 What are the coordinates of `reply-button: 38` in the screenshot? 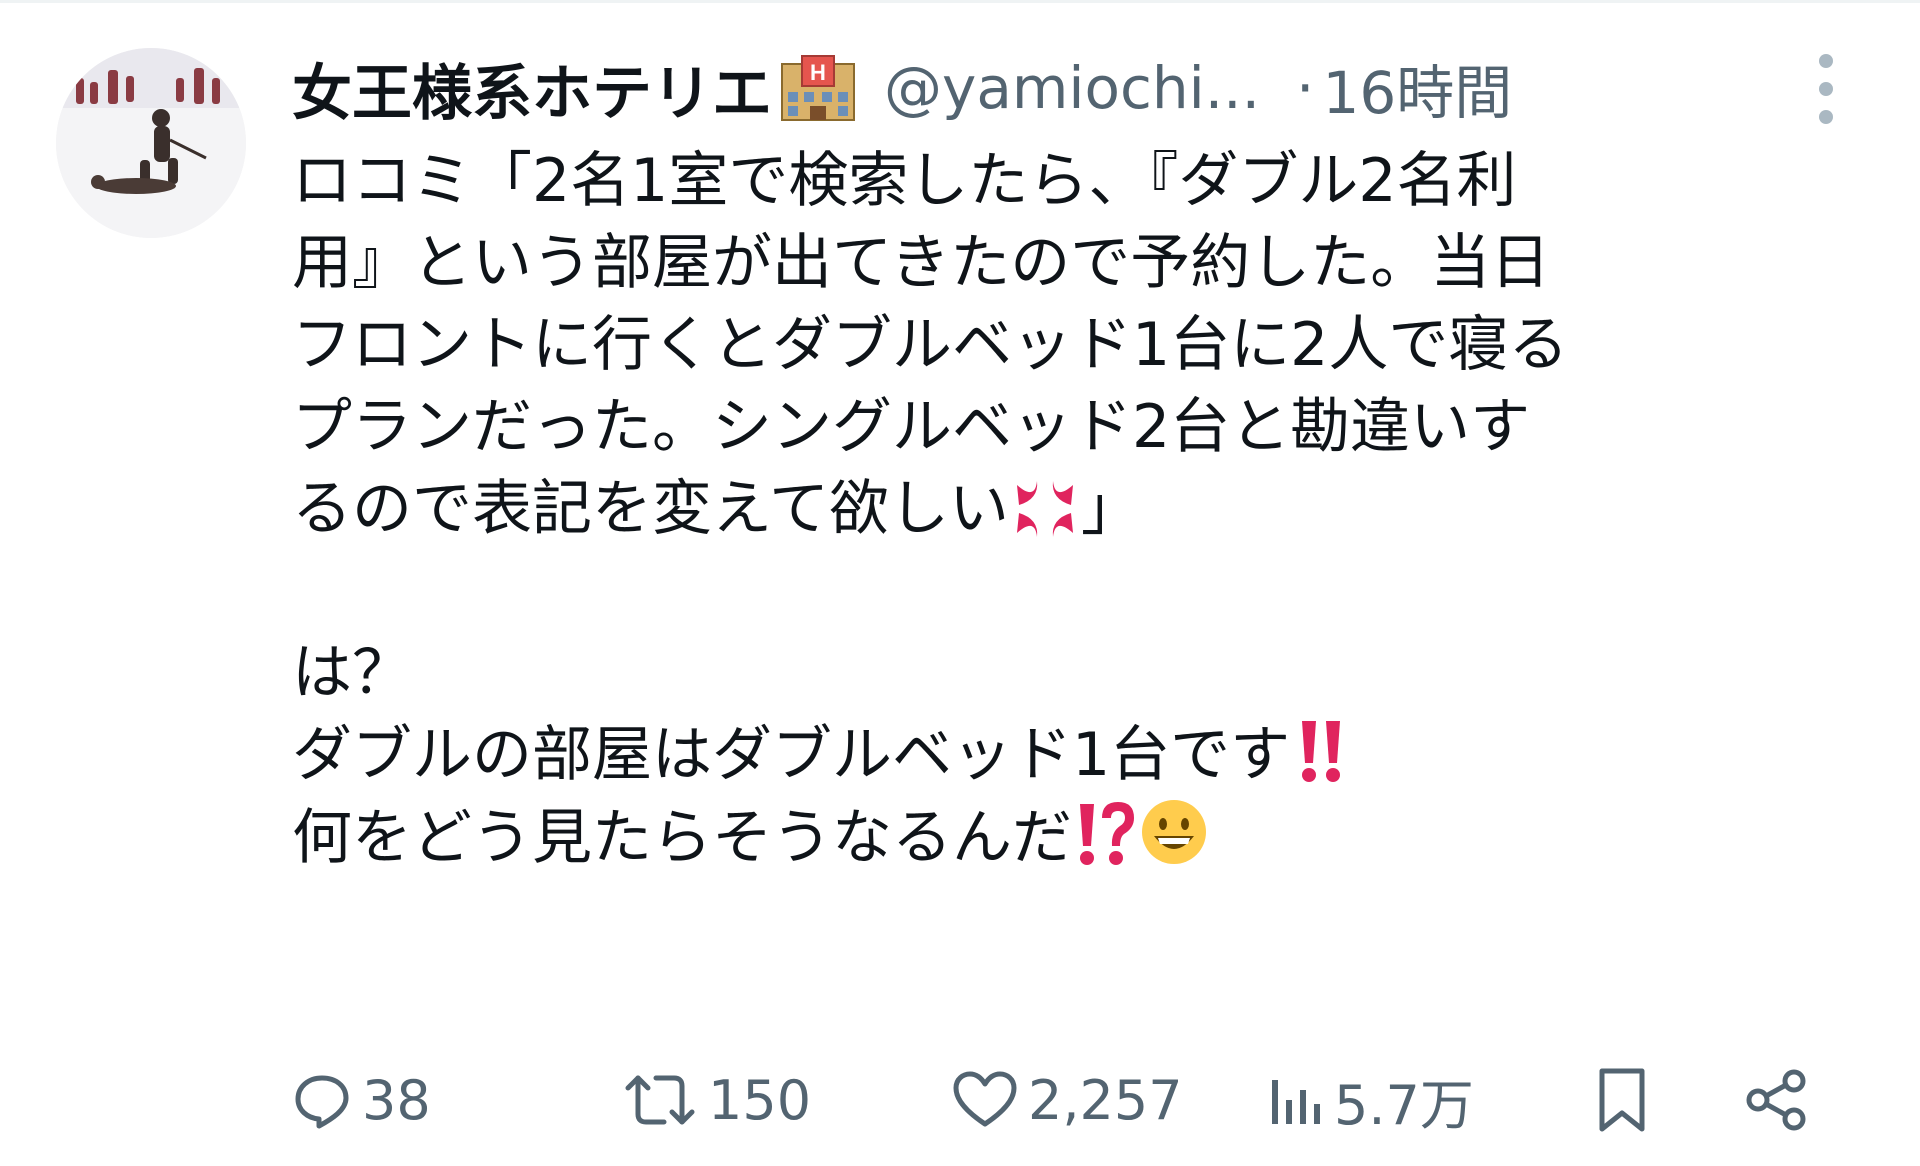 It's located at (361, 1100).